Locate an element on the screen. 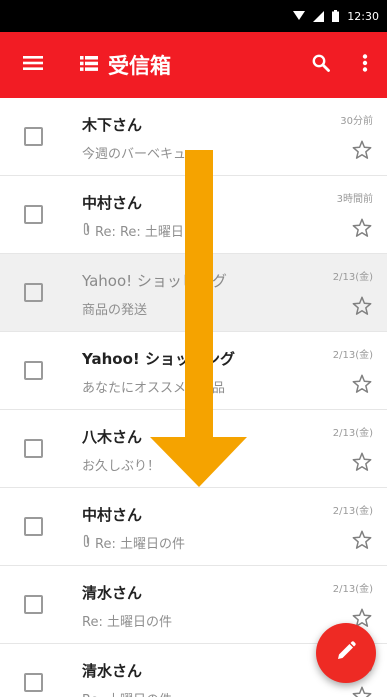 This screenshot has width=387, height=697. status-bar: 12:30 is located at coordinates (193, 16).